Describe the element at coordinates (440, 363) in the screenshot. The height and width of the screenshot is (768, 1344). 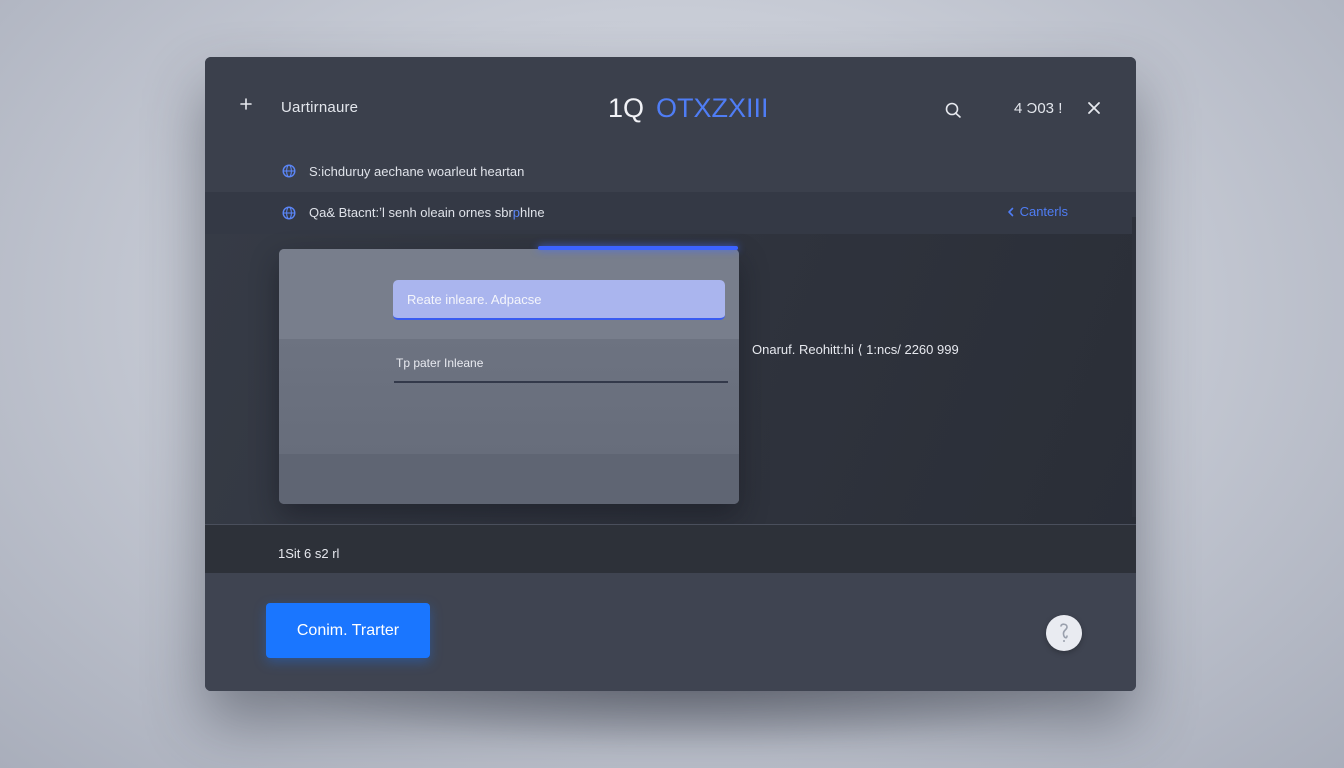
I see `second-field-label: Tp pater Inleane` at that location.